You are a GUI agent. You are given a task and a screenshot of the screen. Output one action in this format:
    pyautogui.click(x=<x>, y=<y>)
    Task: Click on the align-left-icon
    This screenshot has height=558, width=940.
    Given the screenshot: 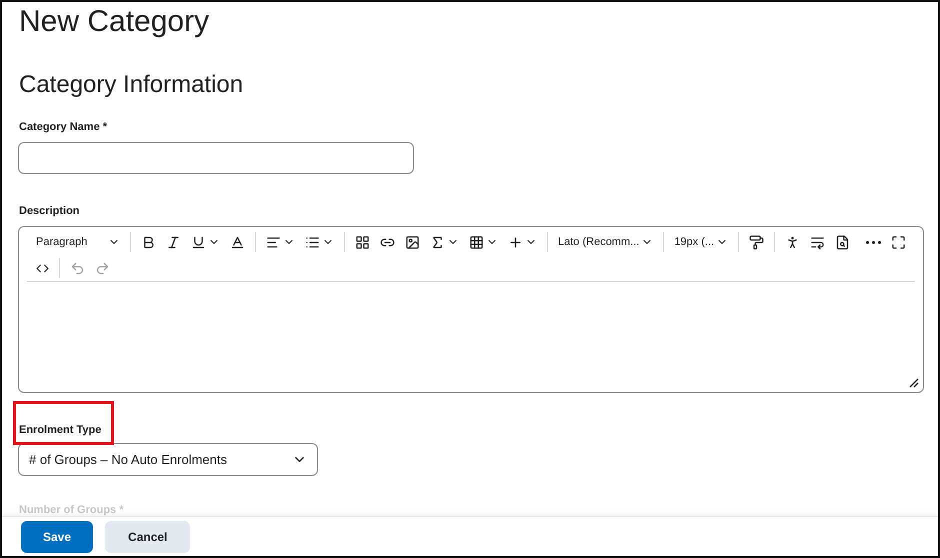 What is the action you would take?
    pyautogui.click(x=273, y=242)
    